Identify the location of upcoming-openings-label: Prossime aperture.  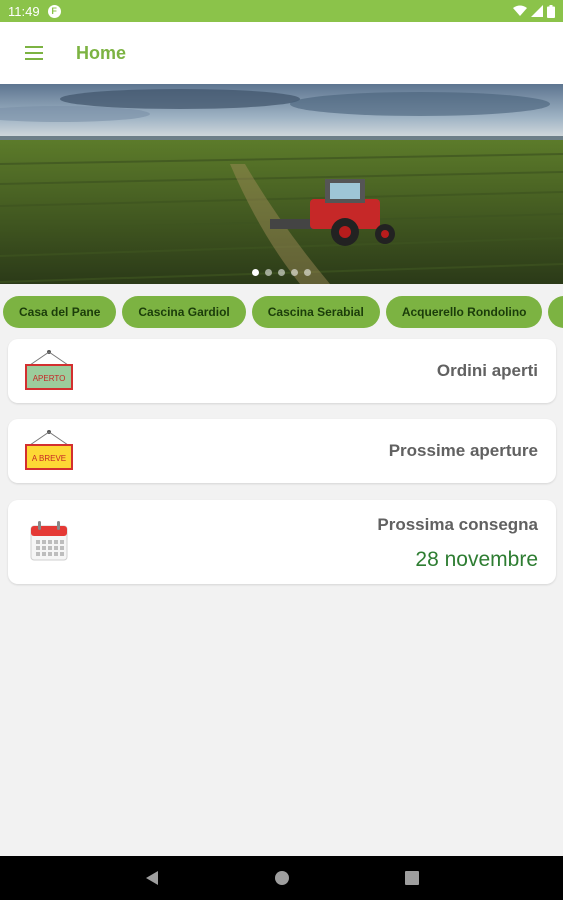
(463, 450).